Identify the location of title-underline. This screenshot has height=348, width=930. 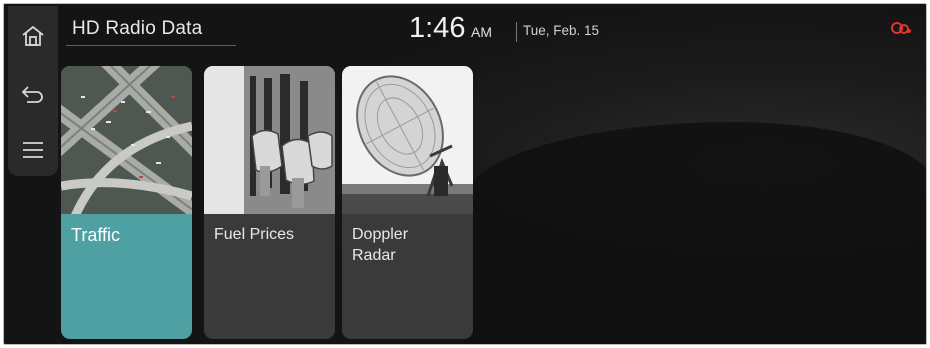
(151, 45).